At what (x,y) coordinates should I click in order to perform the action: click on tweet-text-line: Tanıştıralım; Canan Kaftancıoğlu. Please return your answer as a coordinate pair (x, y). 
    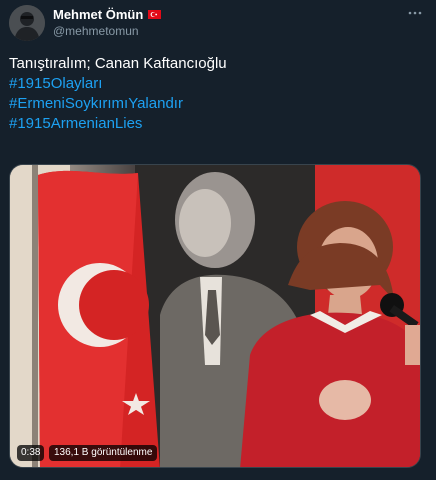
    Looking at the image, I should click on (118, 63).